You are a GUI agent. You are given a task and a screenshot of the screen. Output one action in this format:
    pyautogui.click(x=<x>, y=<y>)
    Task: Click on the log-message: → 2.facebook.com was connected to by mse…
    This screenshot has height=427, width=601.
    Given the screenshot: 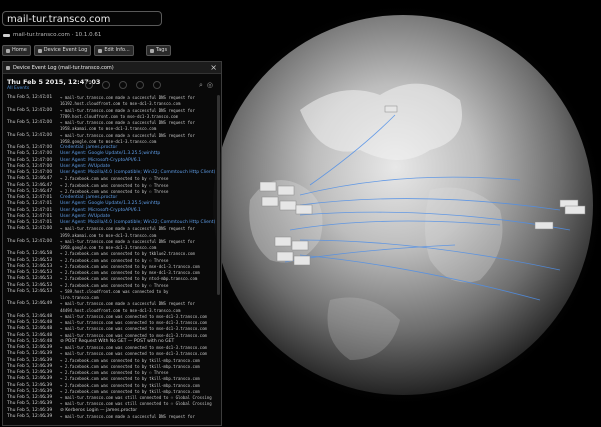 What is the action you would take?
    pyautogui.click(x=130, y=266)
    